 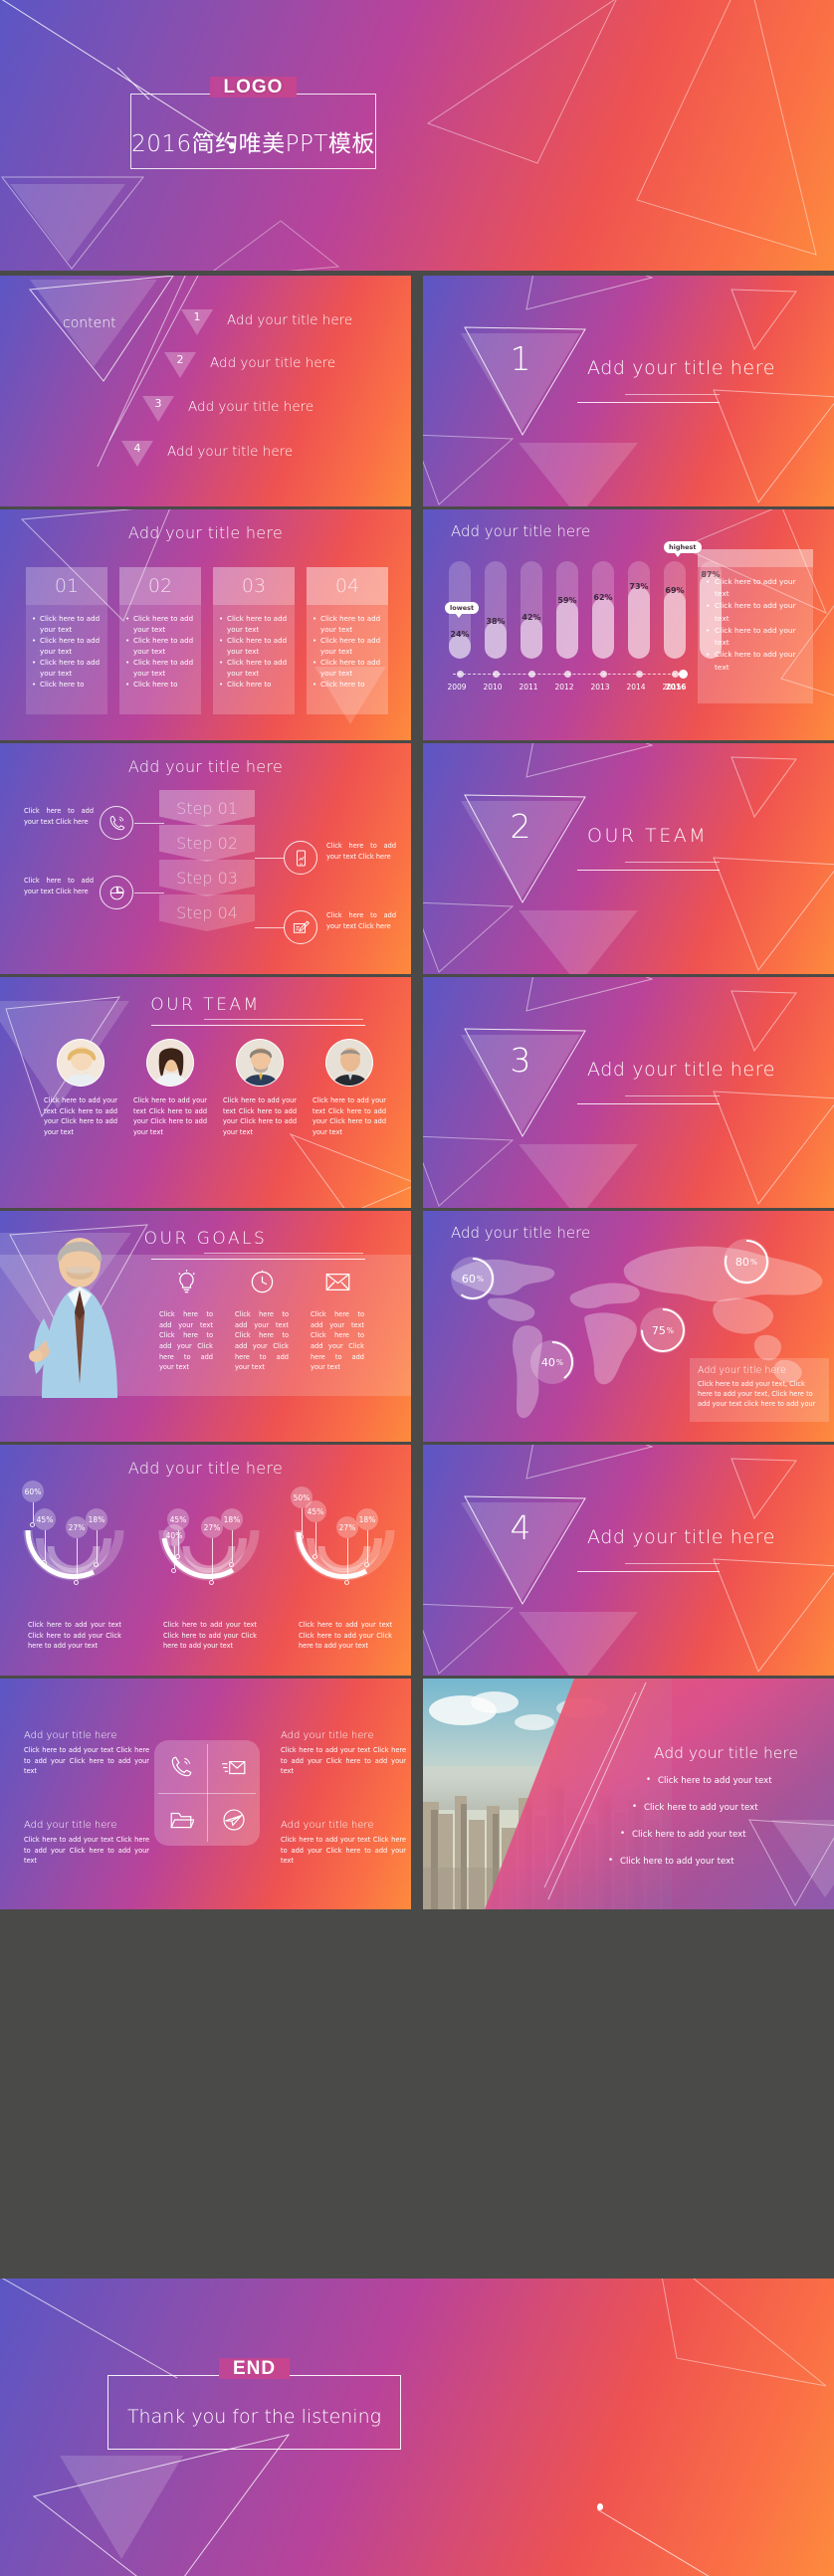 I want to click on chart-axis, so click(x=569, y=675).